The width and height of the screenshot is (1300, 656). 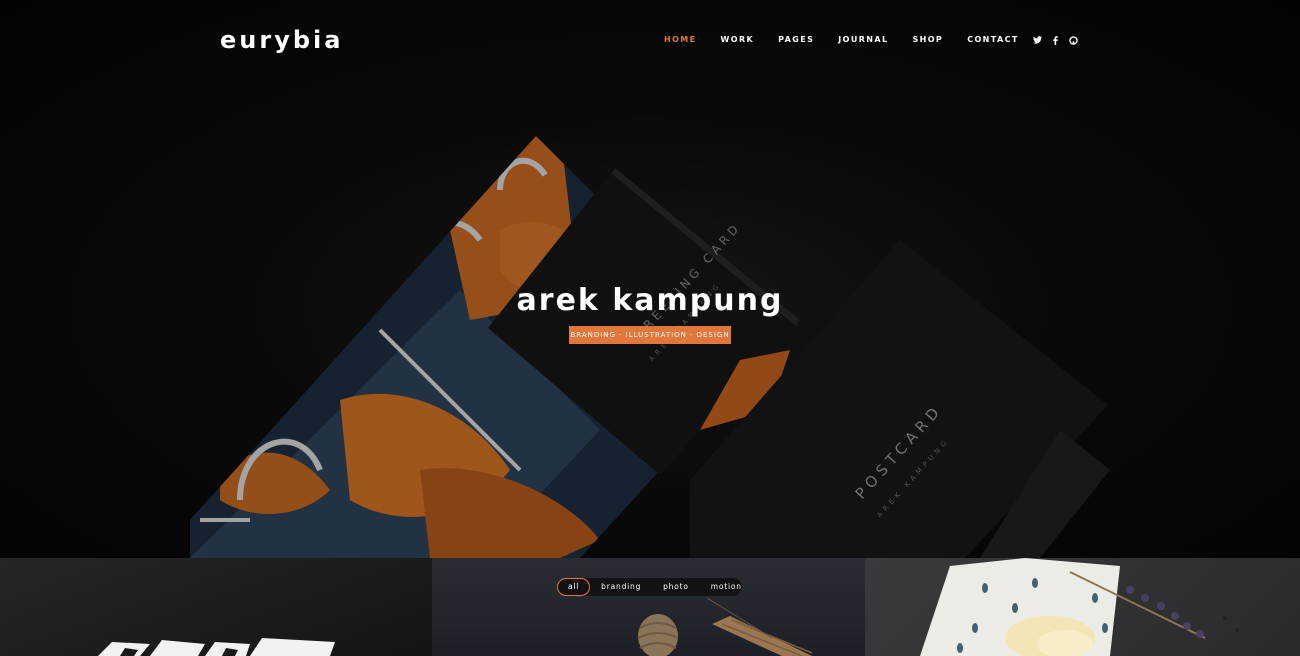 What do you see at coordinates (281, 40) in the screenshot?
I see `site-logo: eurybia` at bounding box center [281, 40].